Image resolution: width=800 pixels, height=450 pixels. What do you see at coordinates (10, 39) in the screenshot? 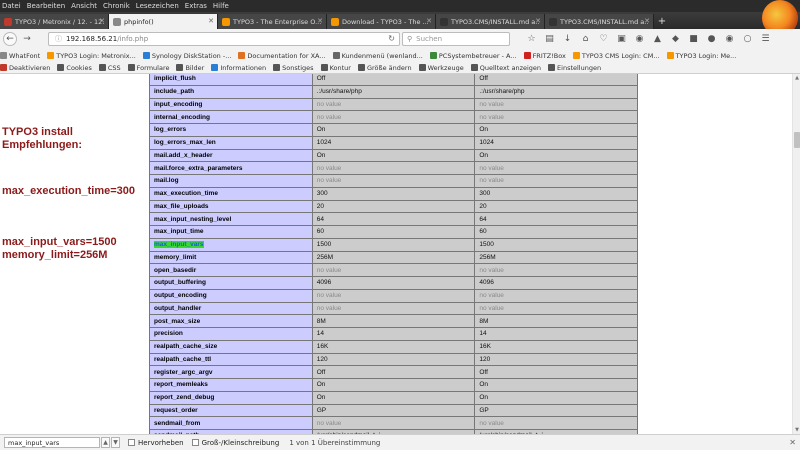
I see `back-arrow-icon: ←` at bounding box center [10, 39].